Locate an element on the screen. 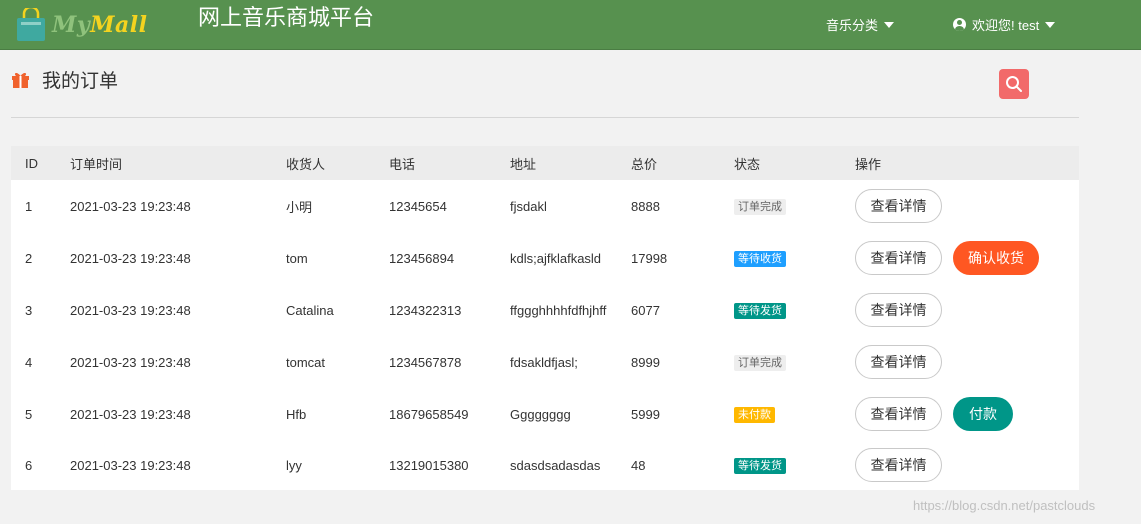 Image resolution: width=1141 pixels, height=524 pixels. cell-id: 4 is located at coordinates (29, 362).